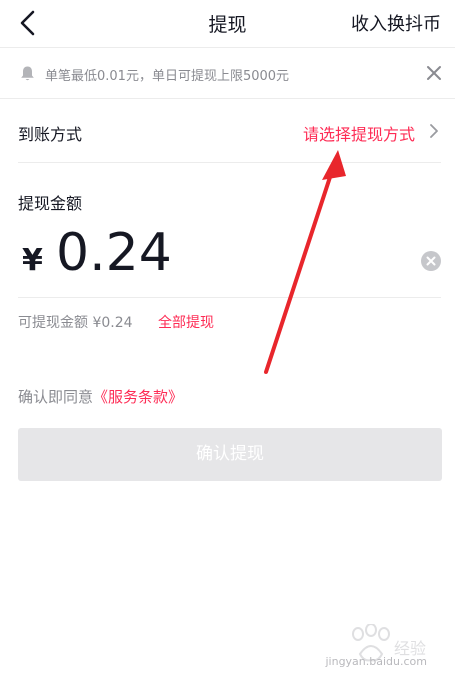  I want to click on notice-banner: 单笔最低0.01元，单日可提现上限5000元, so click(227, 73).